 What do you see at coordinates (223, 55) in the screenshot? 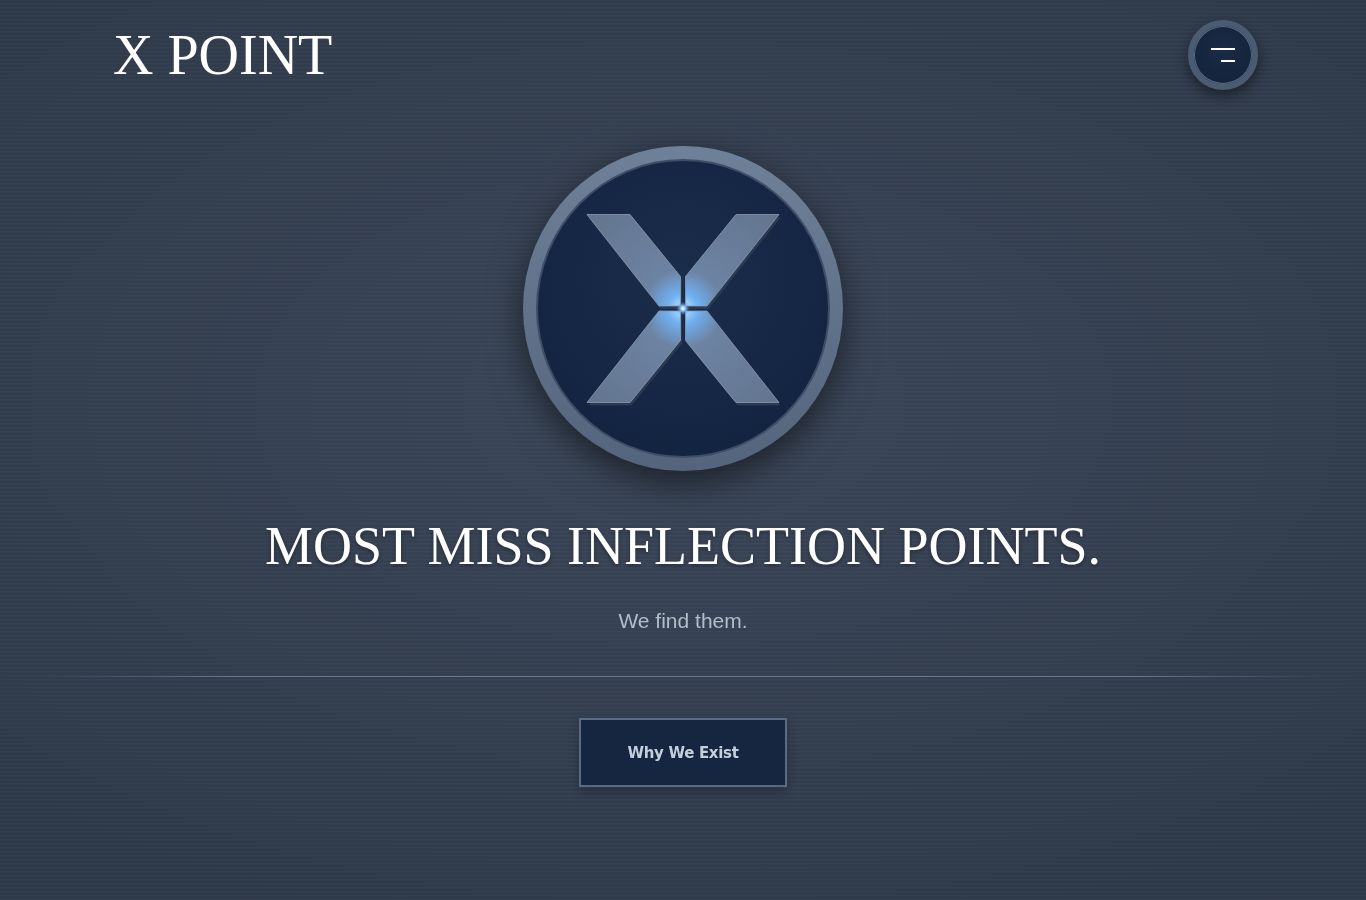
I see `logo: X POINT` at bounding box center [223, 55].